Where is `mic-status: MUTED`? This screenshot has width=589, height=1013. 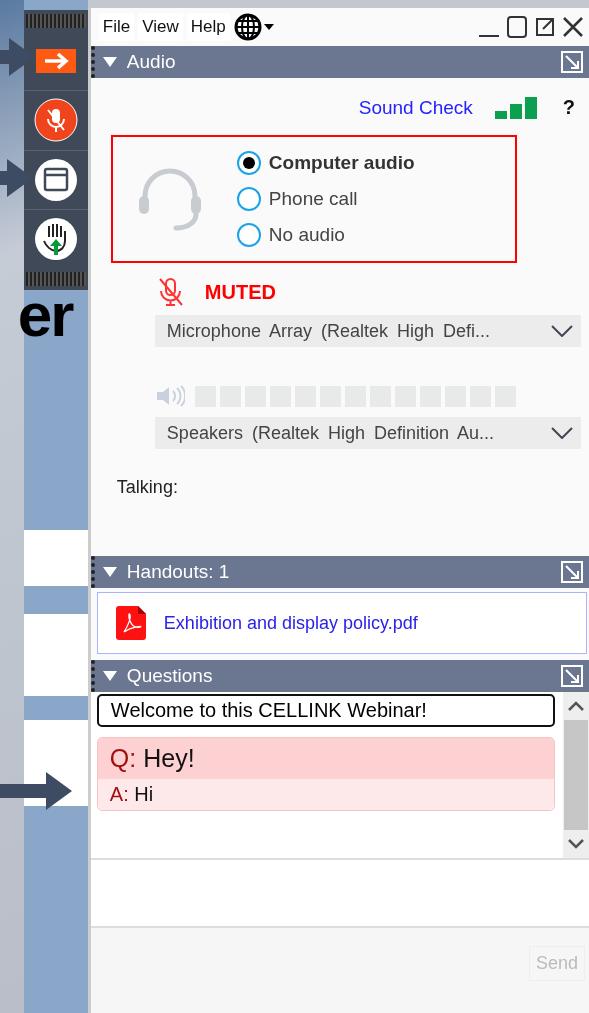 mic-status: MUTED is located at coordinates (240, 292).